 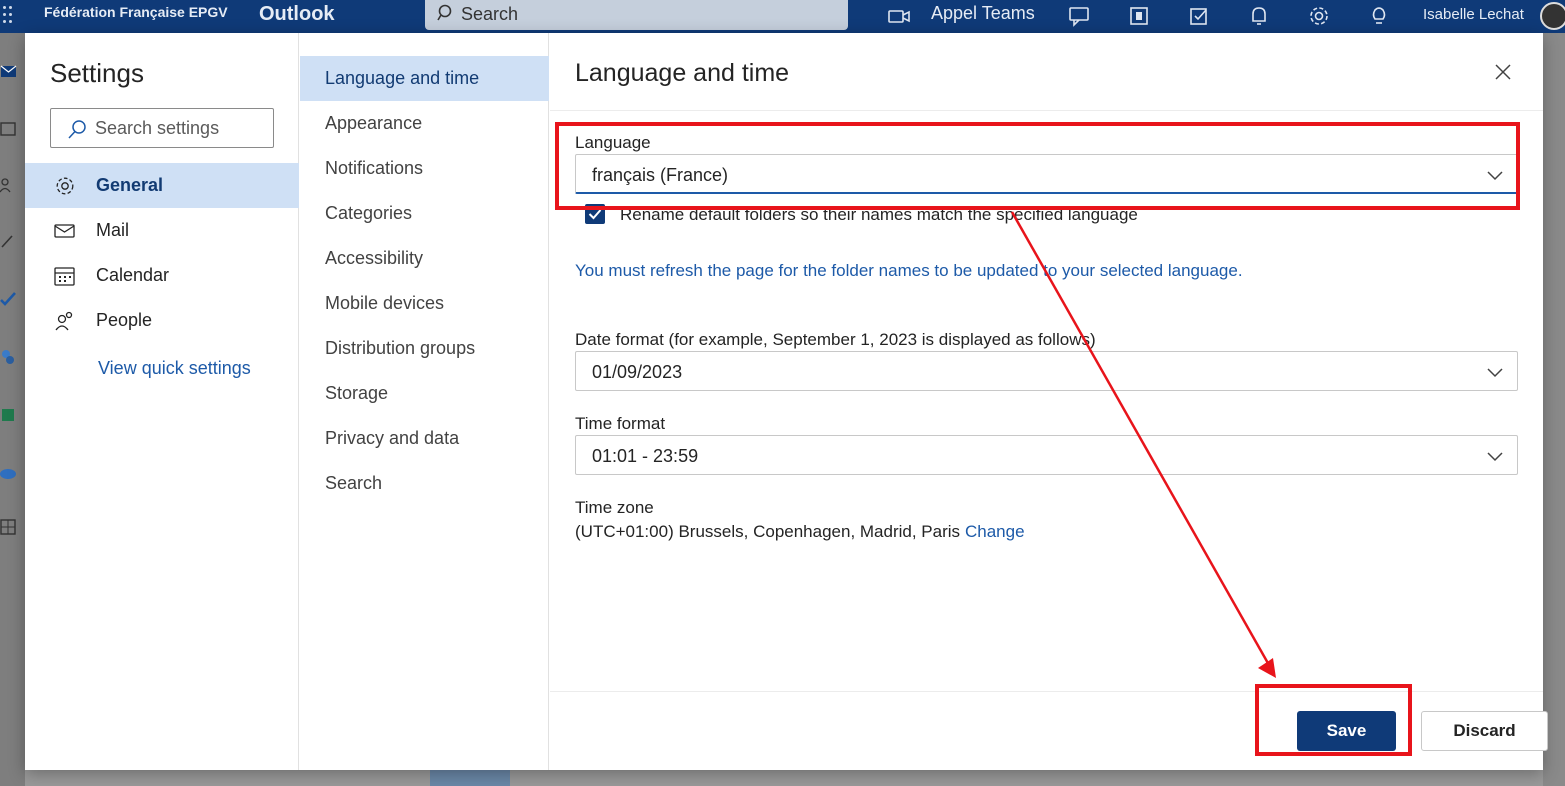 I want to click on subcategory-label: Categories, so click(x=369, y=213).